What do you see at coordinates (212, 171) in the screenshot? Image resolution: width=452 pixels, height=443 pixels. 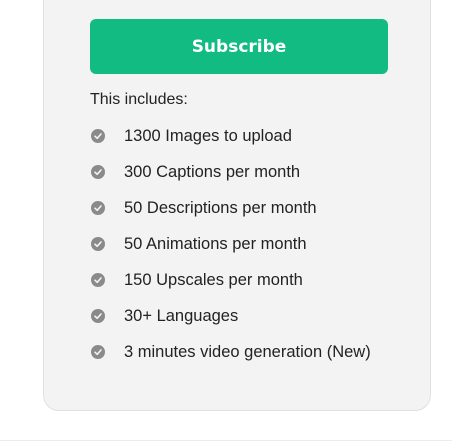 I see `feature-text: 300 Captions per month` at bounding box center [212, 171].